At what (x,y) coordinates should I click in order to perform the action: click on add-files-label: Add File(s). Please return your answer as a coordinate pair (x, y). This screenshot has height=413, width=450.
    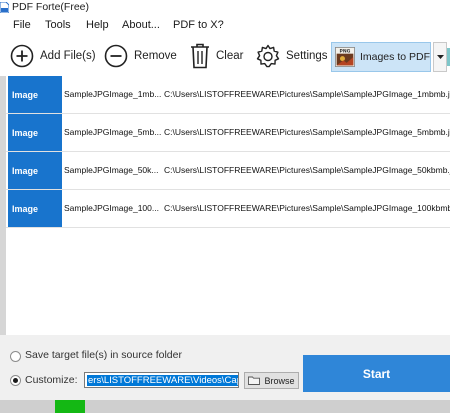
    Looking at the image, I should click on (68, 56).